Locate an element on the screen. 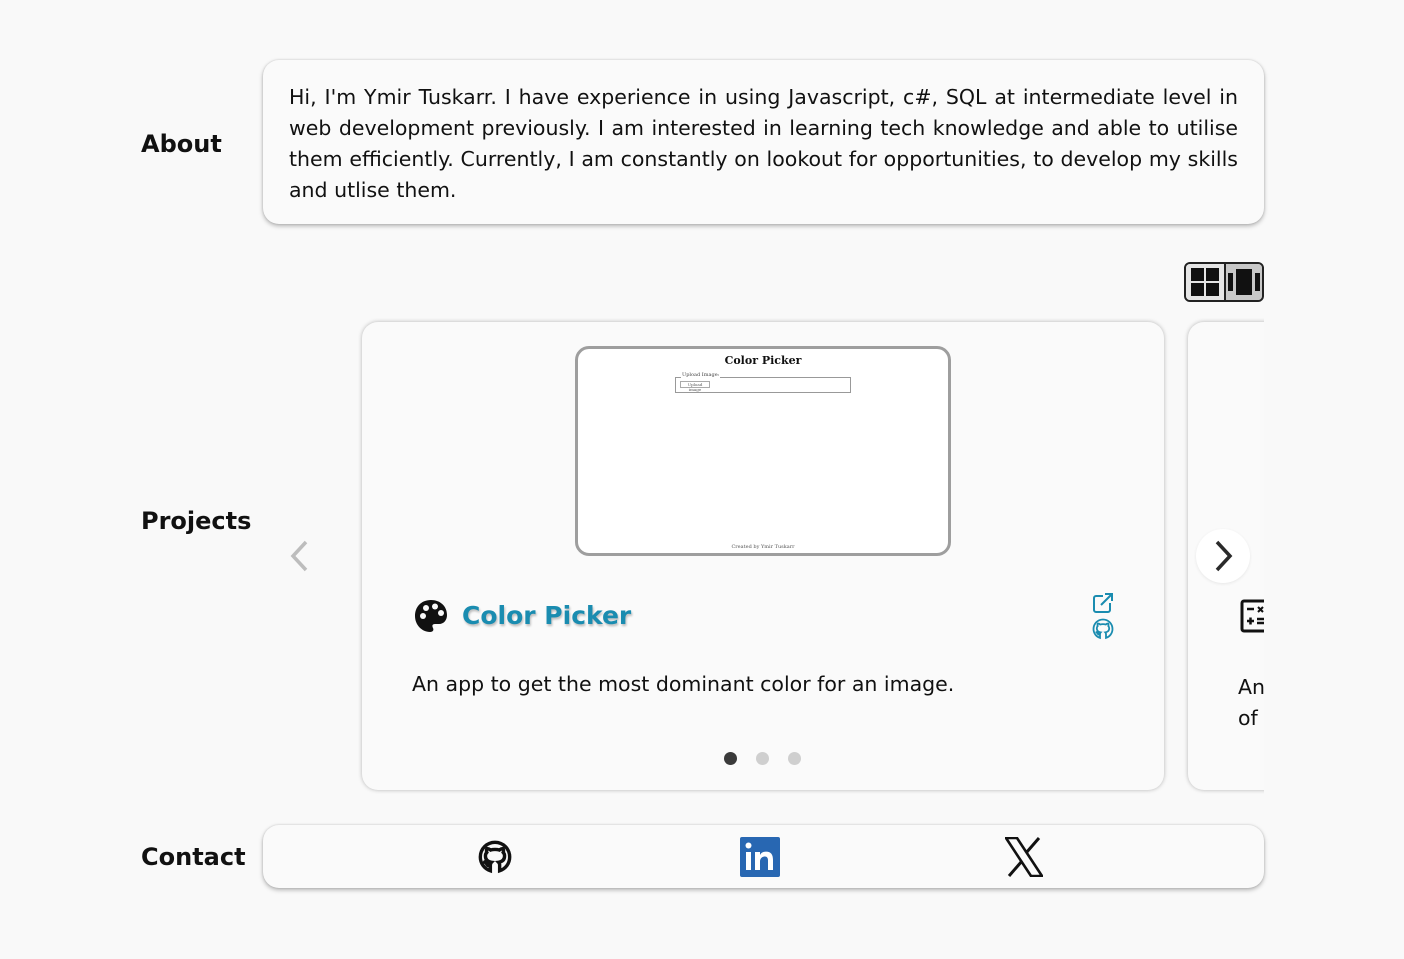 The height and width of the screenshot is (959, 1404). chevron-right-icon is located at coordinates (1224, 556).